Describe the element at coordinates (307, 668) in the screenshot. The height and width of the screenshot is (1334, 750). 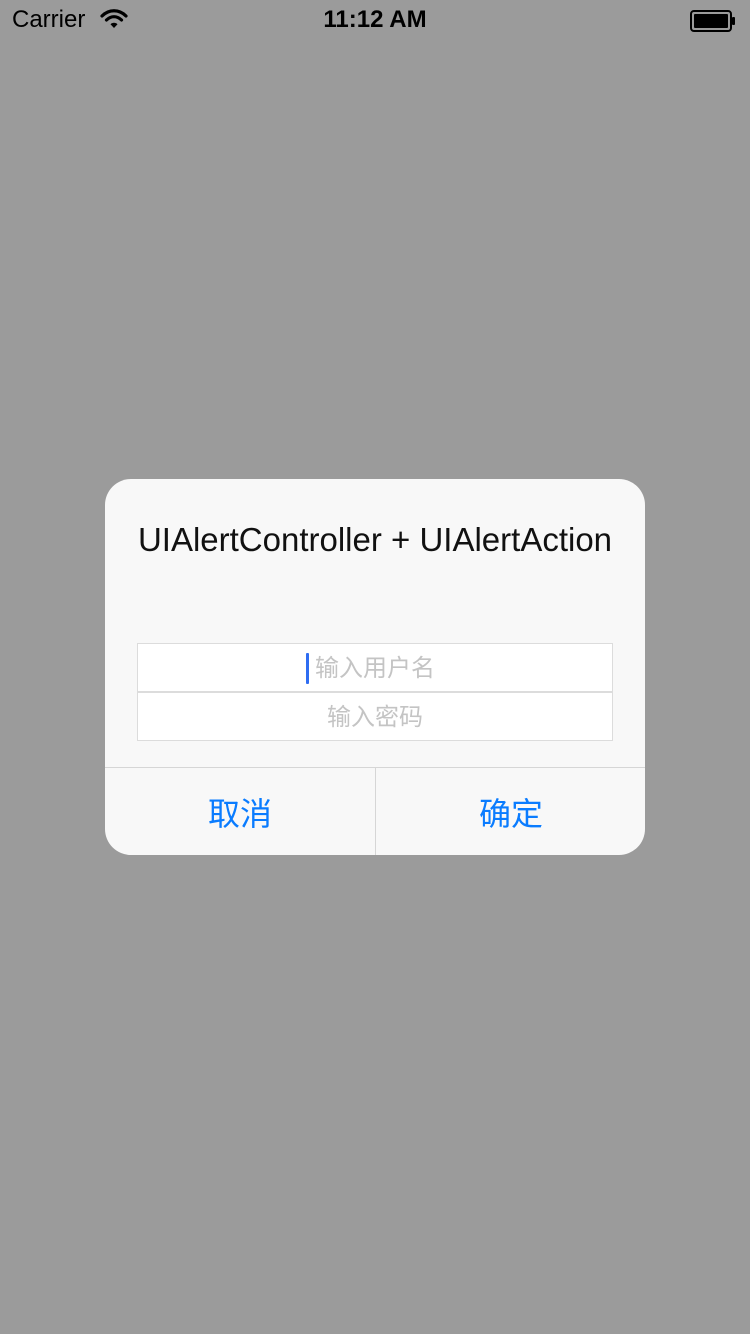
I see `text-cursor` at that location.